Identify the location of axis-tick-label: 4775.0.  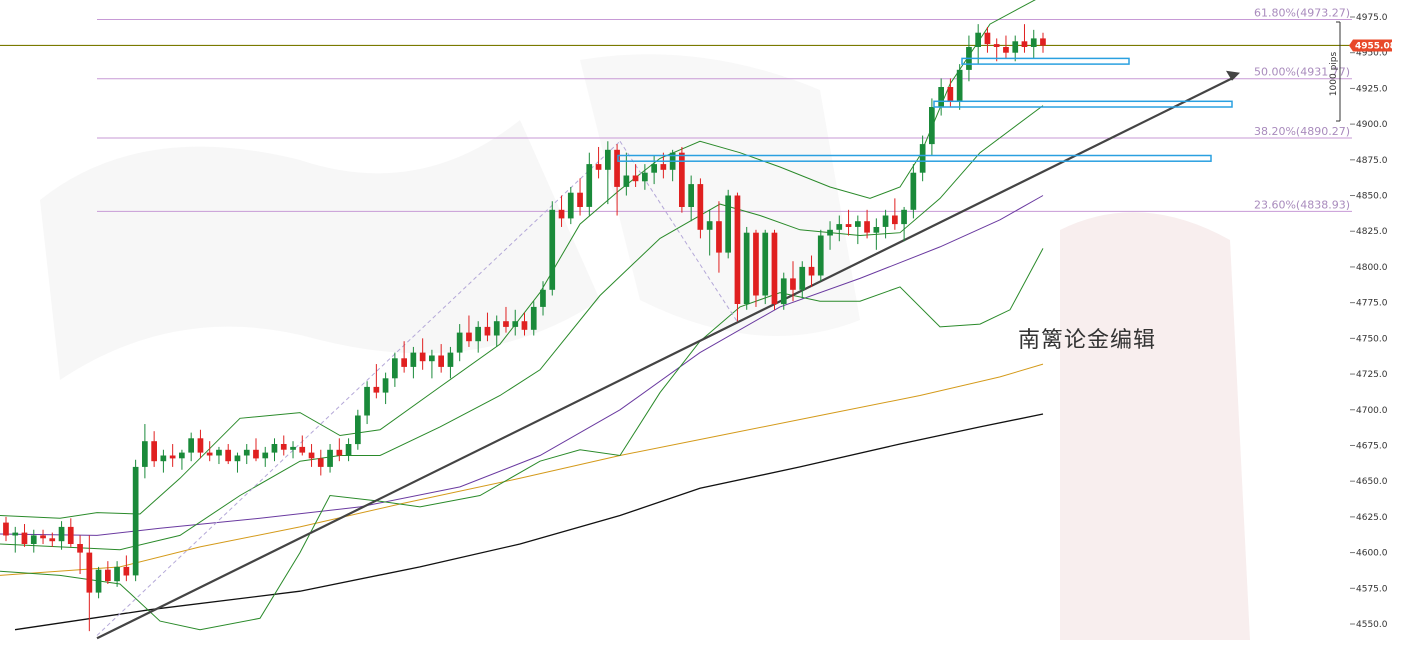
(1372, 304).